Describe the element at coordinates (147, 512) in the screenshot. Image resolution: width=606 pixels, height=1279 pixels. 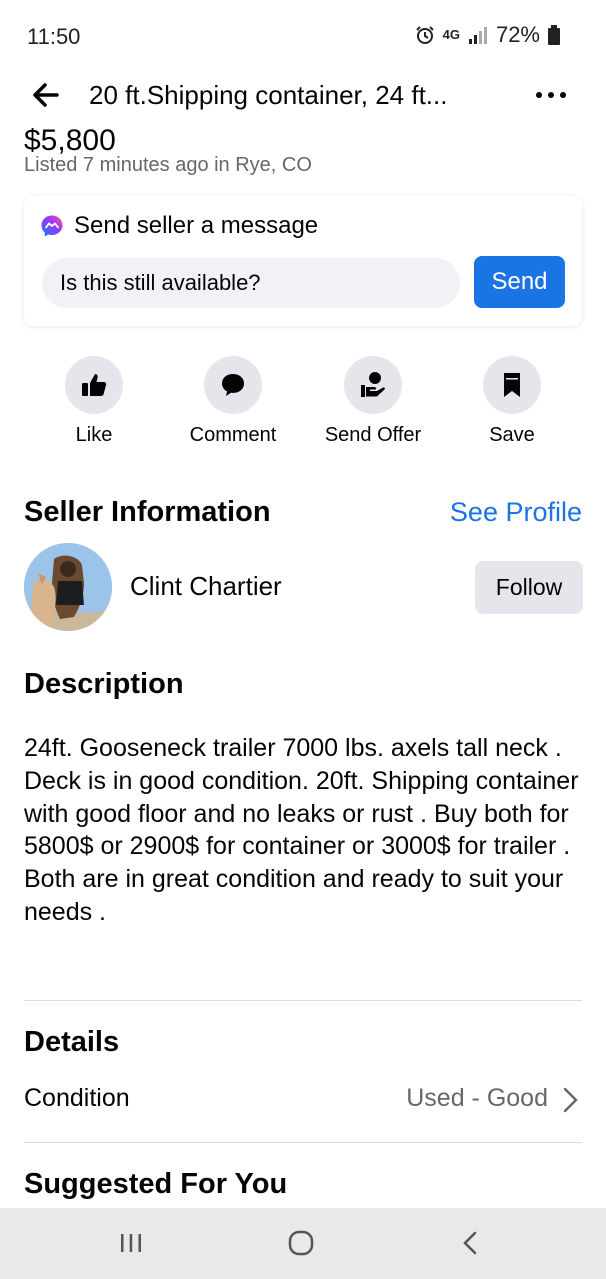
I see `seller-section-title: Seller Information` at that location.